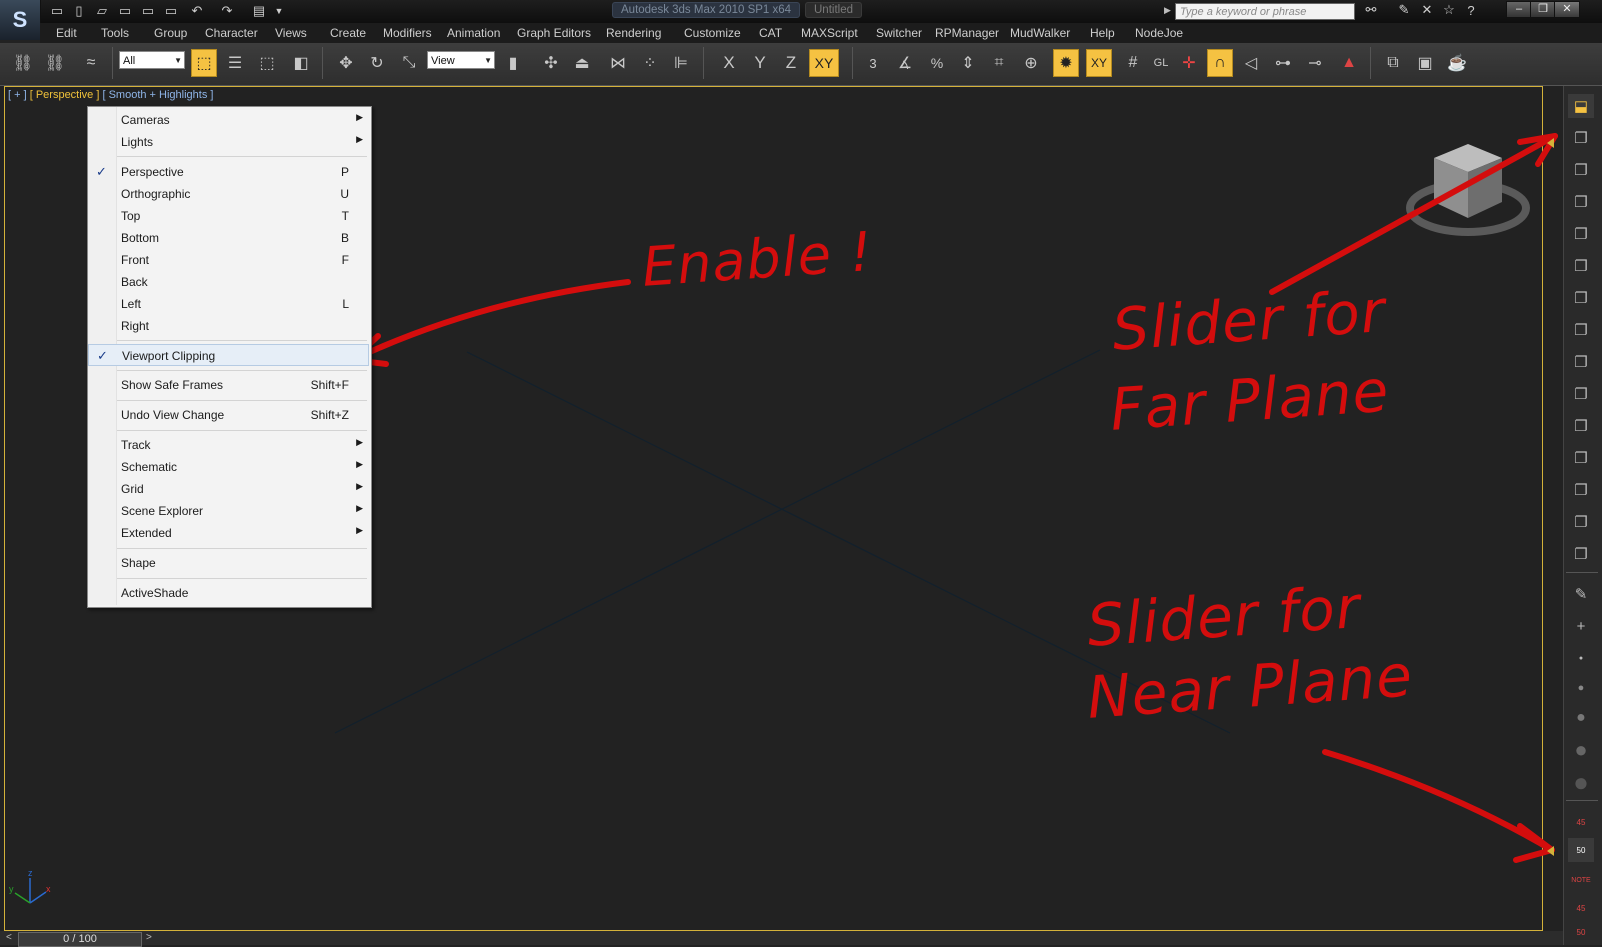  What do you see at coordinates (162, 511) in the screenshot?
I see `menu-item-label: Scene Explorer` at bounding box center [162, 511].